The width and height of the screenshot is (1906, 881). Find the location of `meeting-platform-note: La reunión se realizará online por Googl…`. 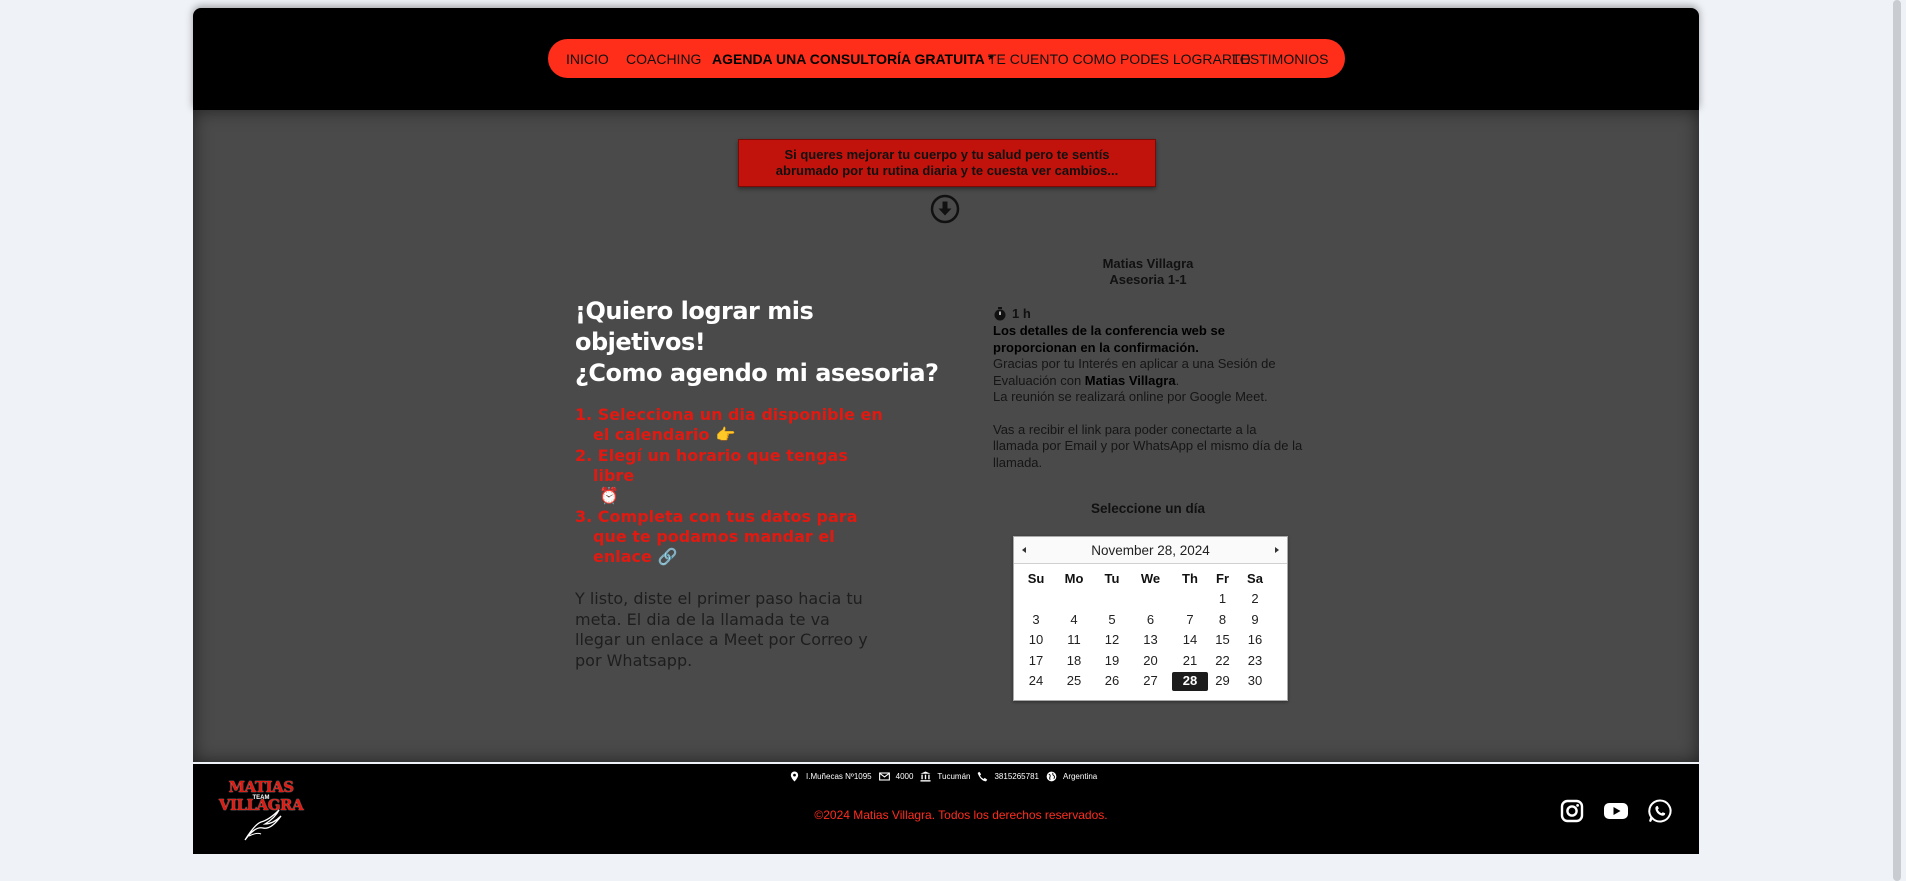

meeting-platform-note: La reunión se realizará online por Googl… is located at coordinates (1130, 396).